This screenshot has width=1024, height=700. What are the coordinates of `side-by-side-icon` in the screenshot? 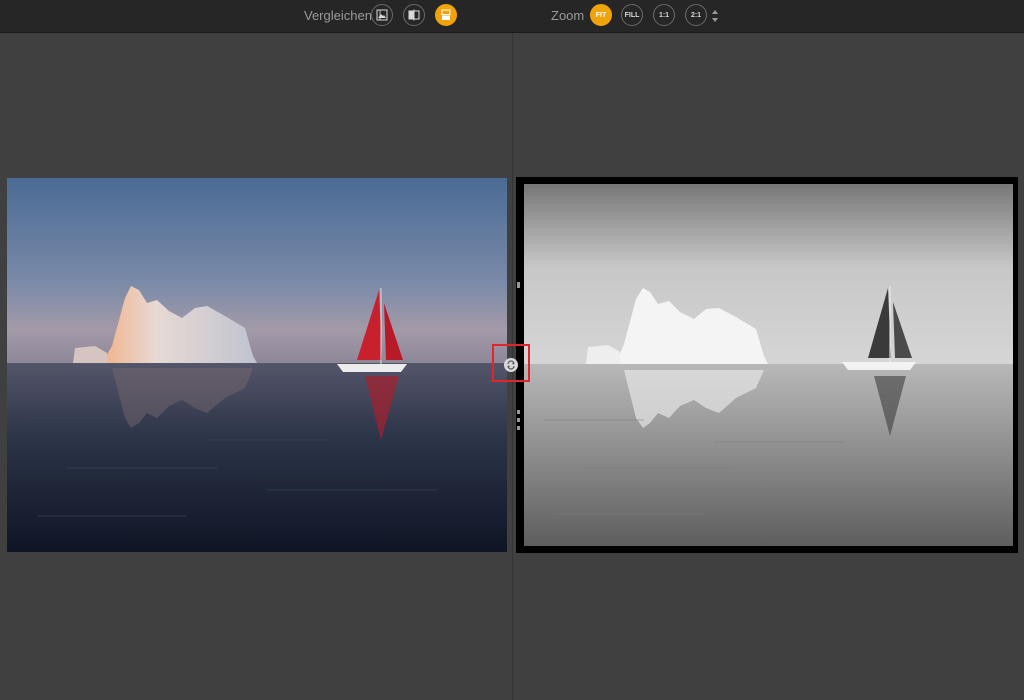 It's located at (446, 14).